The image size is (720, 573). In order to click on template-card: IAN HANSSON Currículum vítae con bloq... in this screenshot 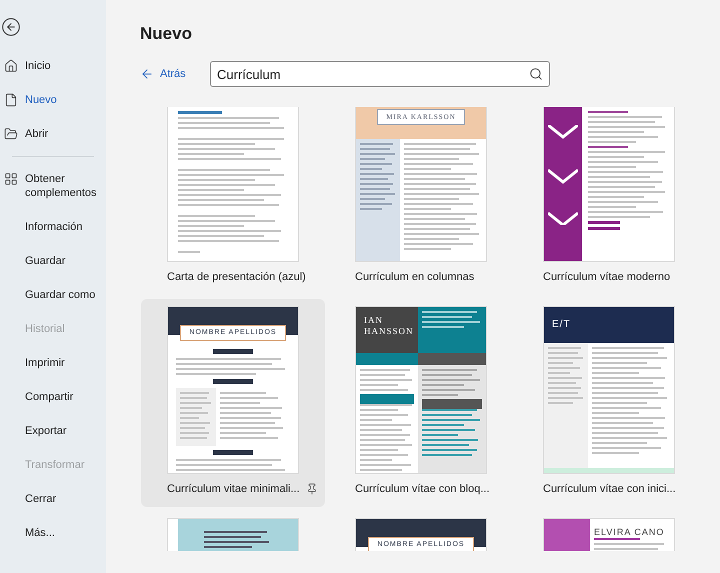, I will do `click(421, 403)`.